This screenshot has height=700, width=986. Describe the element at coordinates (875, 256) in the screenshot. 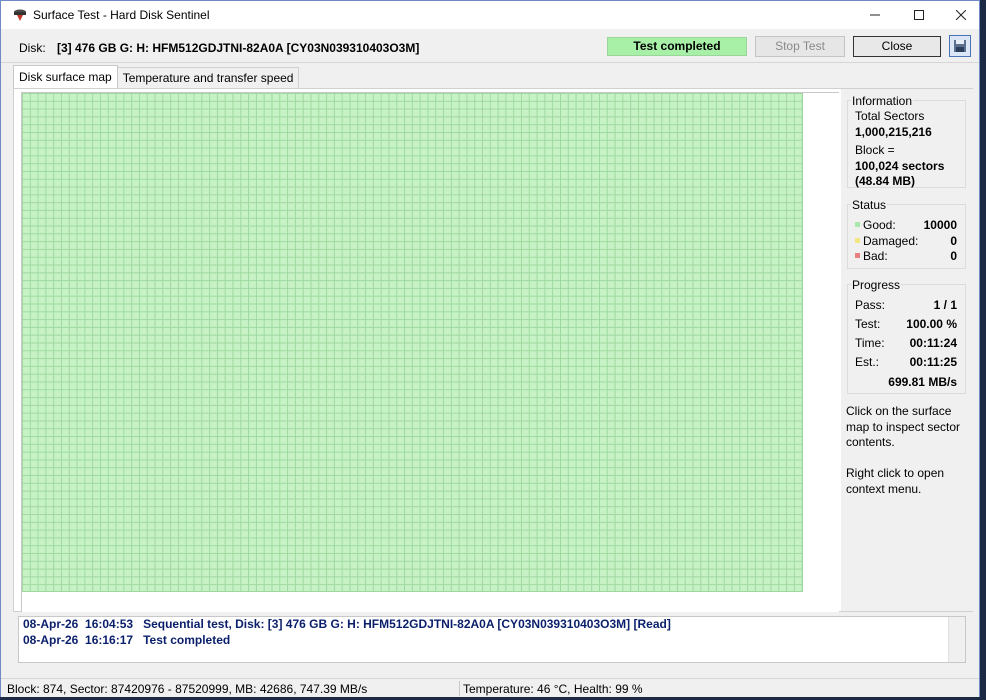

I see `bad-label: Bad:` at that location.